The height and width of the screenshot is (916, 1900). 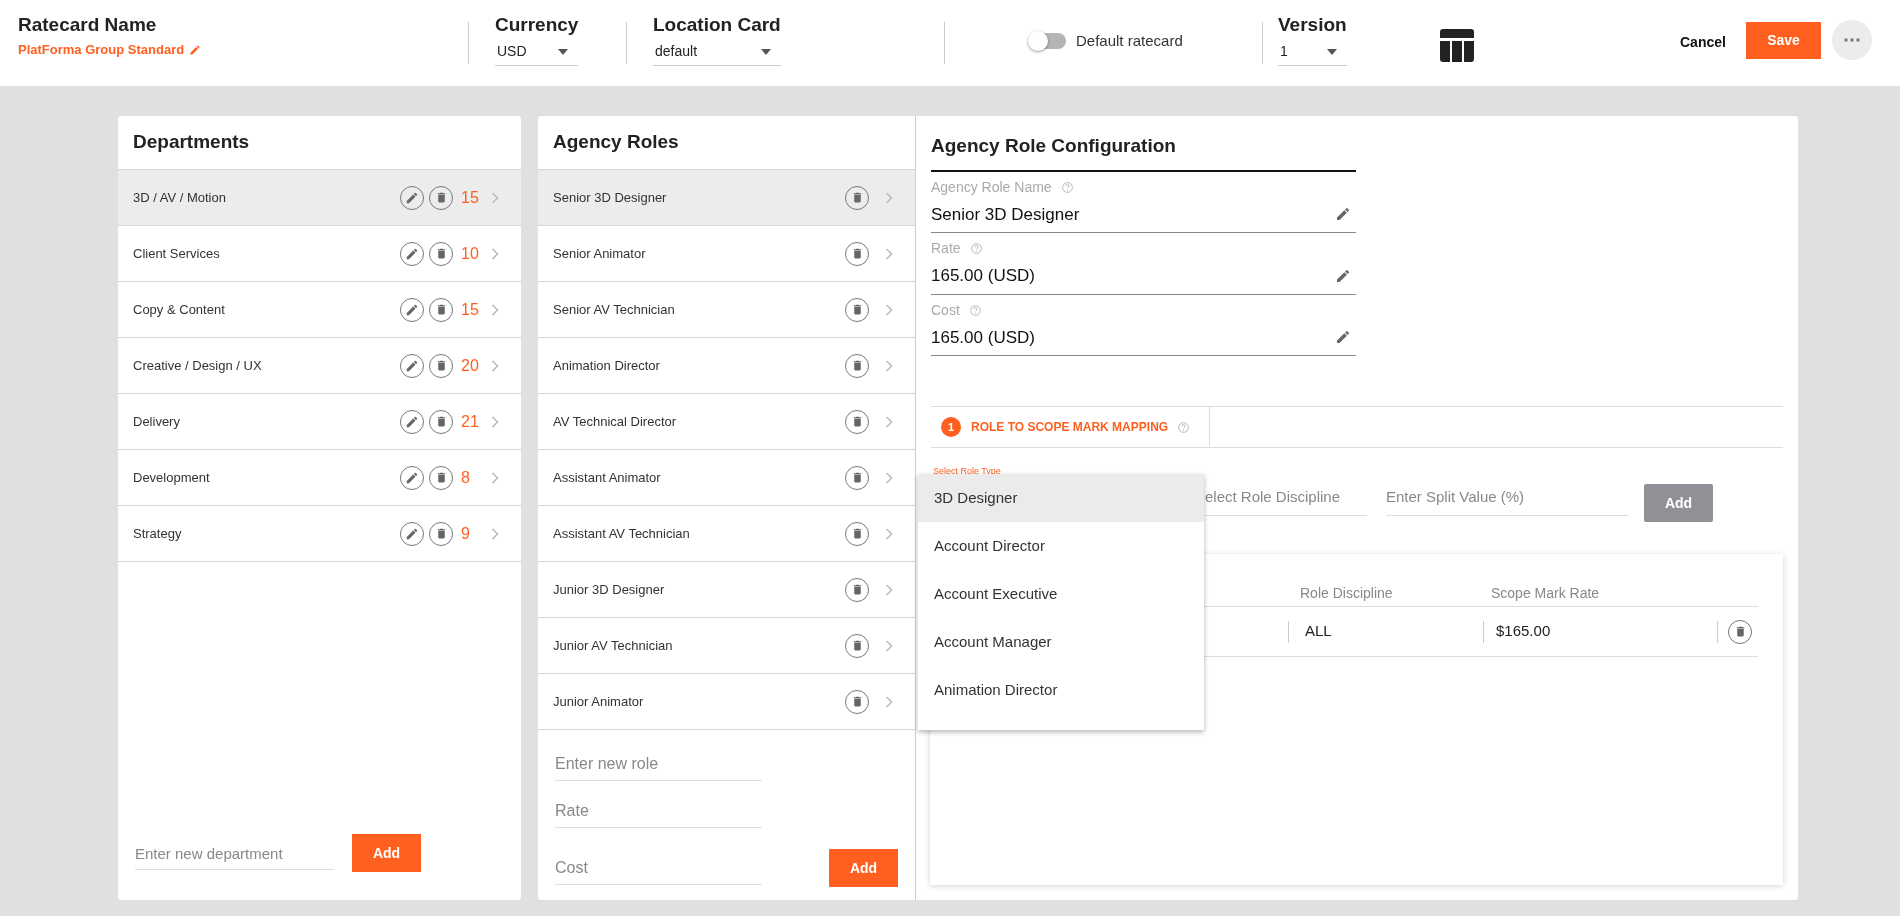 I want to click on table-layout-icon, so click(x=1457, y=45).